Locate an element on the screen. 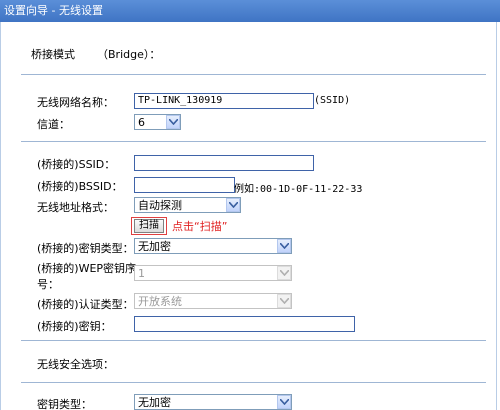 Image resolution: width=500 pixels, height=410 pixels. bridged-ssid-label: (桥接的)SSID： is located at coordinates (76, 164).